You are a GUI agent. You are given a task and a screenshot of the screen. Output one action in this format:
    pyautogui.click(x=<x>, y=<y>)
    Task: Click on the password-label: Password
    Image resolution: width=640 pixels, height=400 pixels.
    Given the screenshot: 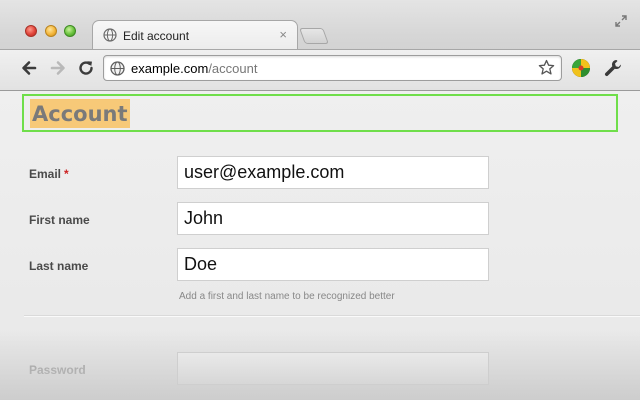 What is the action you would take?
    pyautogui.click(x=57, y=370)
    